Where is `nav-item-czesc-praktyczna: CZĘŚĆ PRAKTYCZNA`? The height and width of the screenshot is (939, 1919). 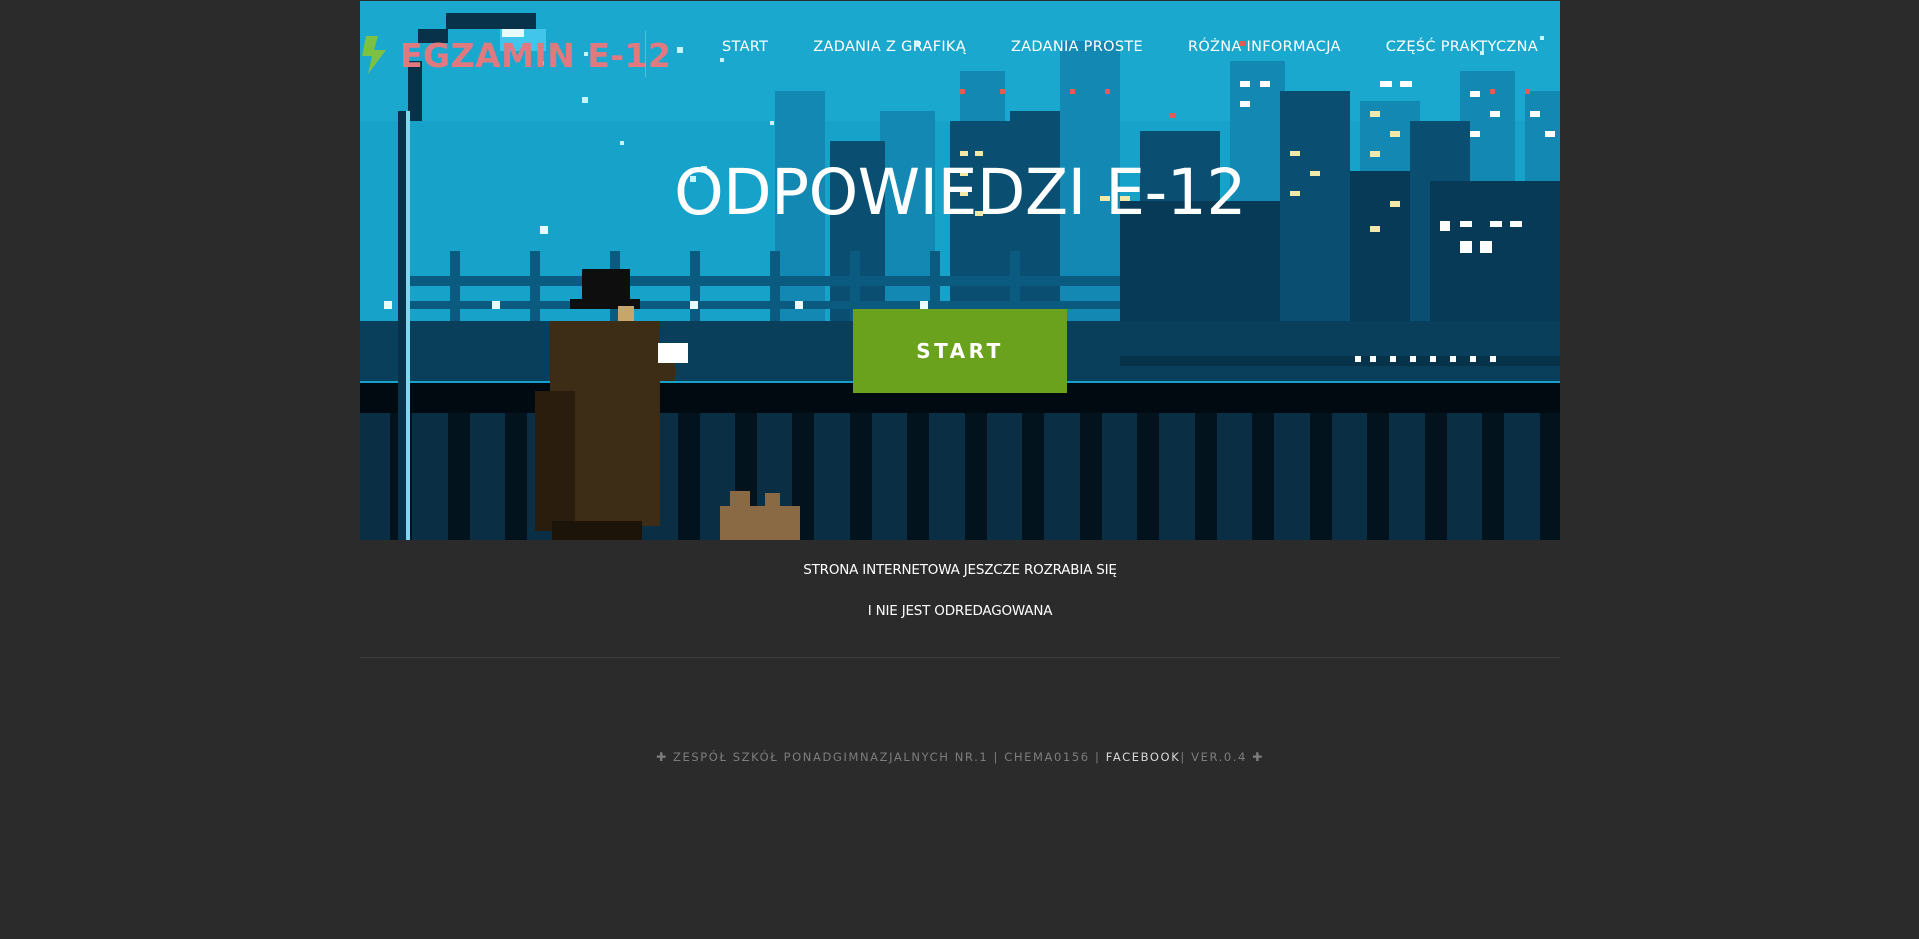 nav-item-czesc-praktyczna: CZĘŚĆ PRAKTYCZNA is located at coordinates (1462, 47).